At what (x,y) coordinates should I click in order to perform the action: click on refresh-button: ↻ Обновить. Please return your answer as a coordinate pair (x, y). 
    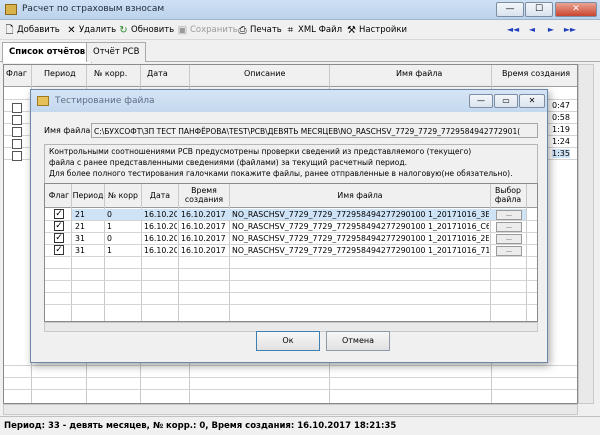
    Looking at the image, I should click on (146, 30).